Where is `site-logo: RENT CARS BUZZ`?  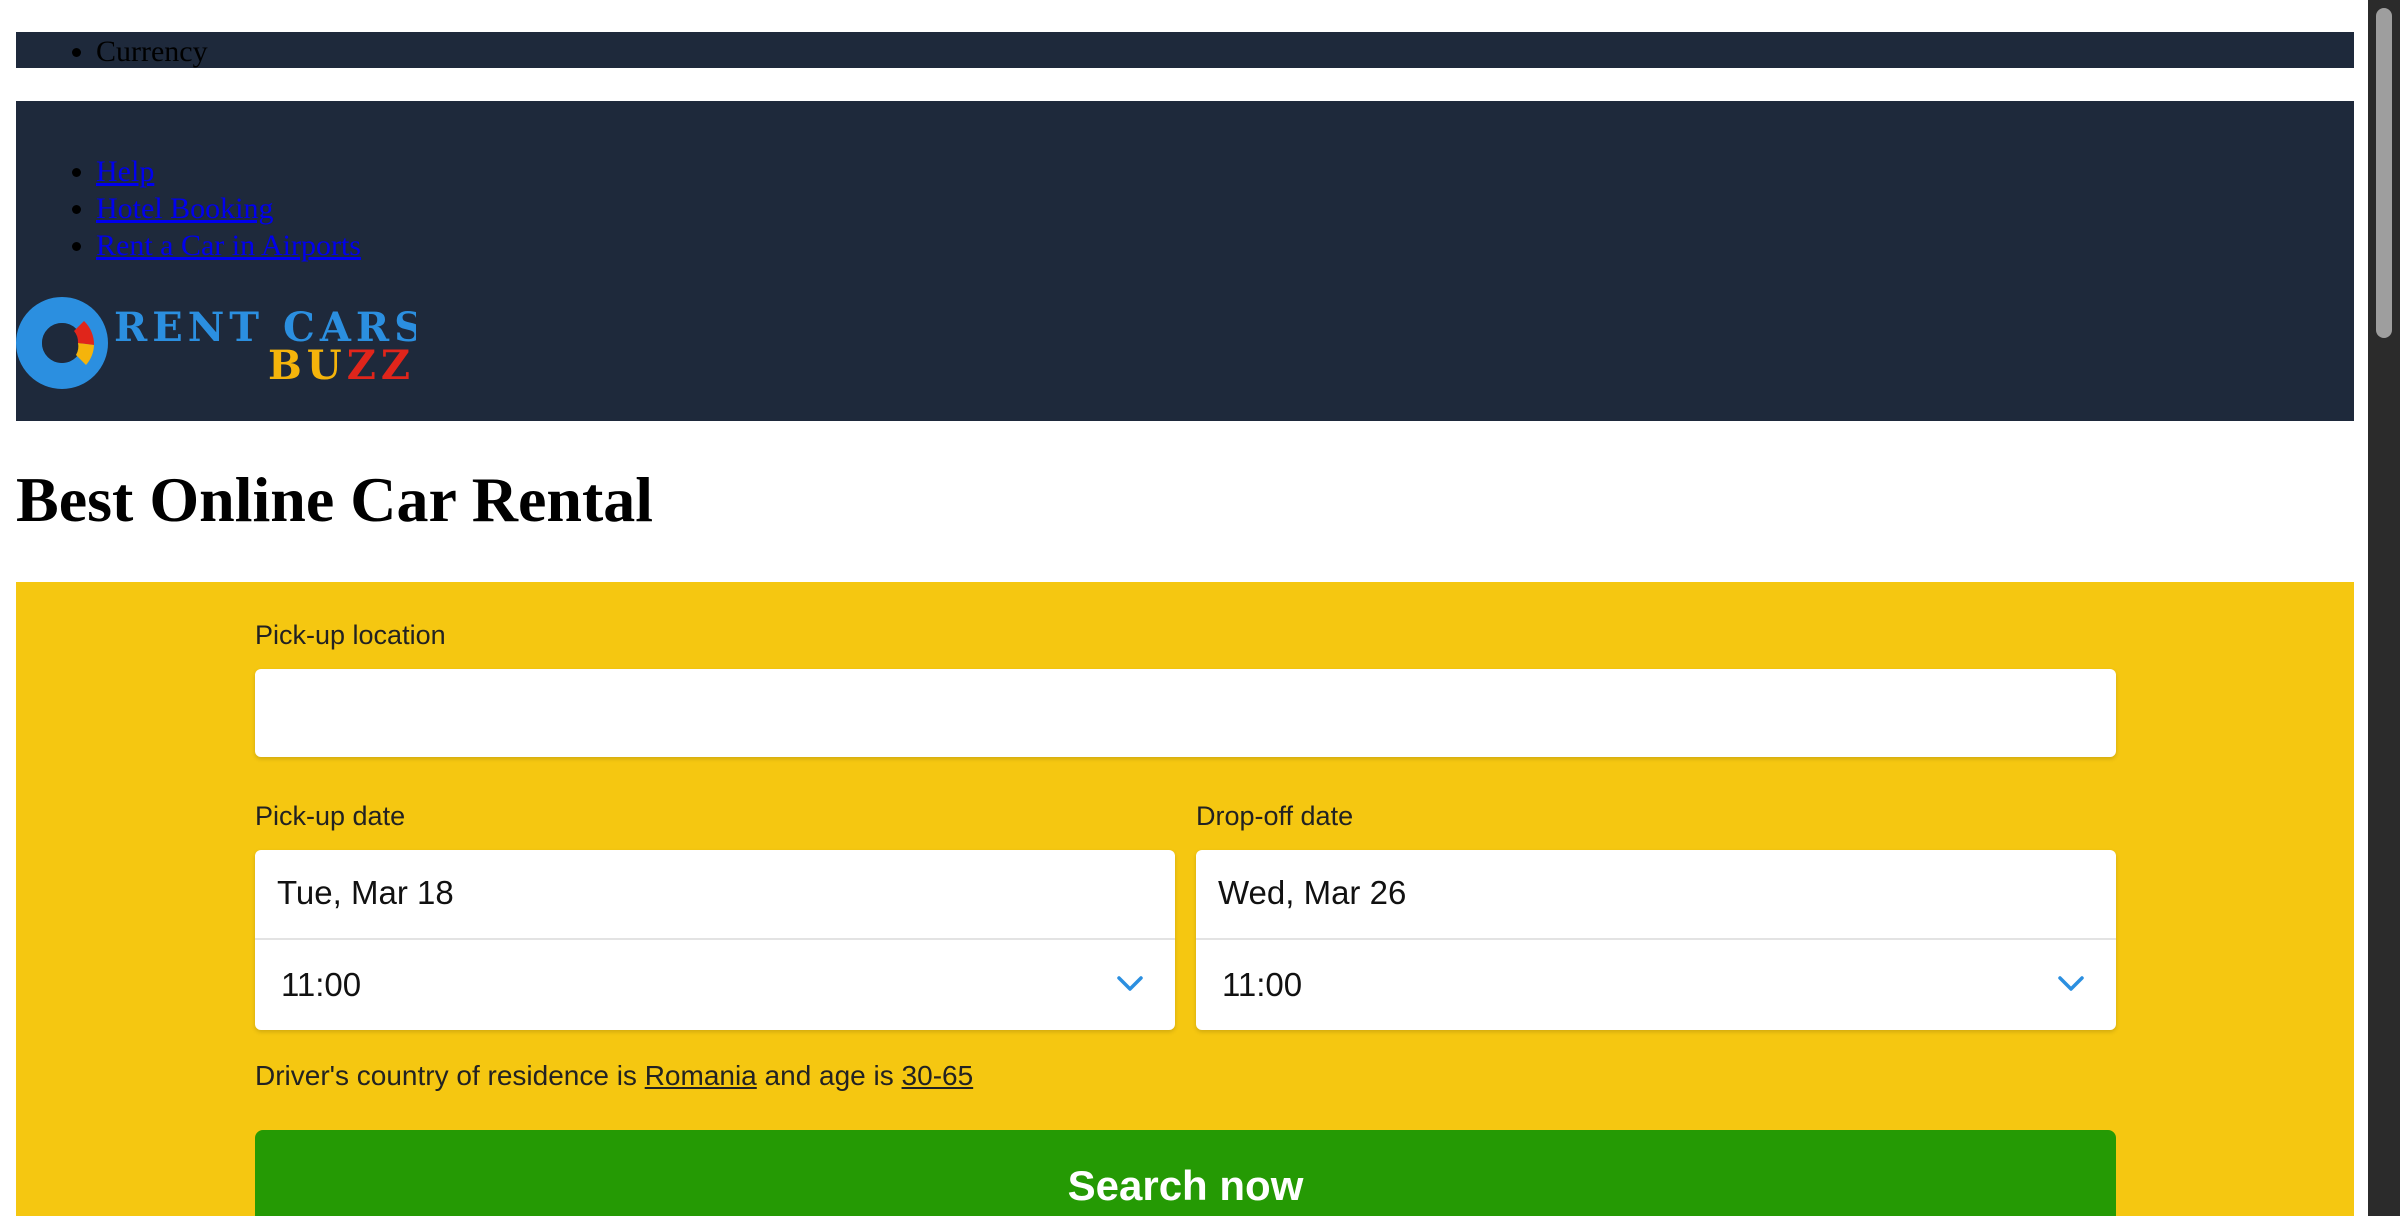
site-logo: RENT CARS BUZZ is located at coordinates (216, 345).